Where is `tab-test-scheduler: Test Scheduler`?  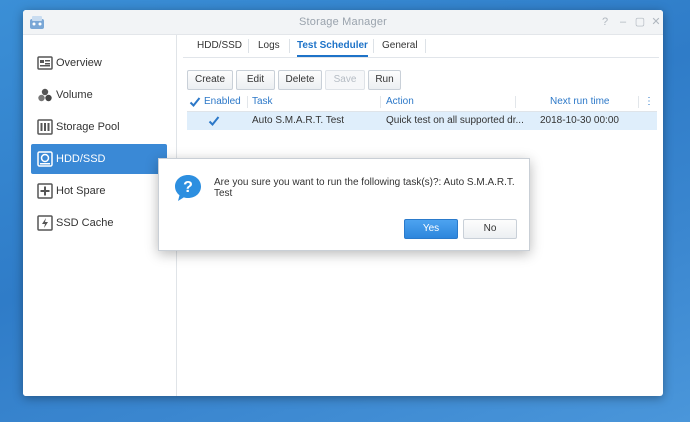
tab-test-scheduler: Test Scheduler is located at coordinates (332, 46).